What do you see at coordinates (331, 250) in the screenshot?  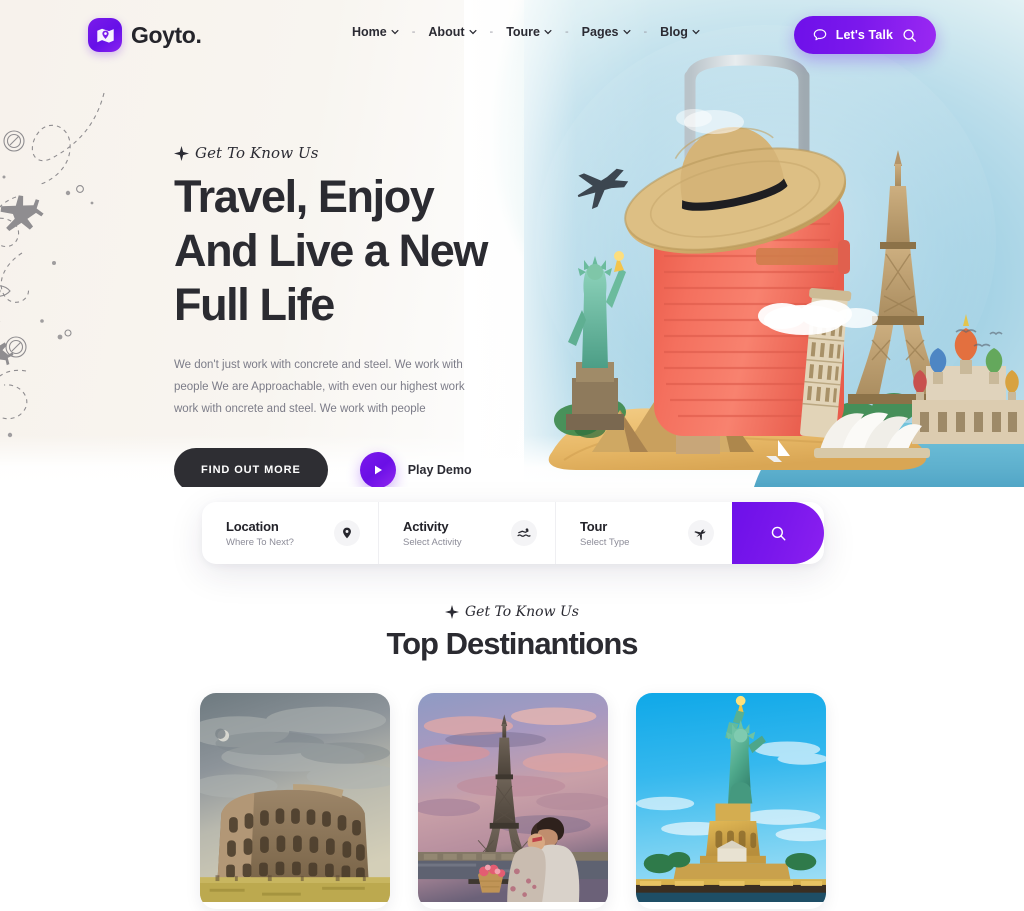 I see `hero-title-line-2: And Live a New` at bounding box center [331, 250].